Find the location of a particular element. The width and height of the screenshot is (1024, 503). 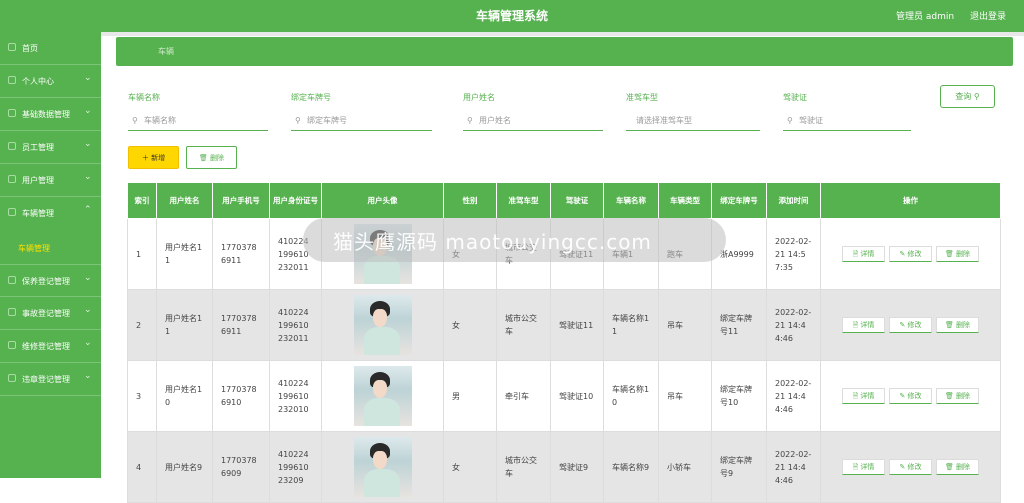

sidebar-item-label: 事故登记管理 is located at coordinates (46, 313).